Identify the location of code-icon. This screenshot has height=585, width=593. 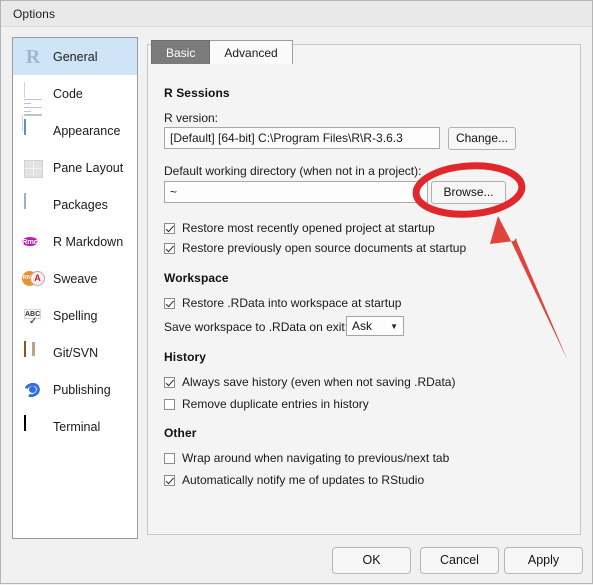
(33, 106).